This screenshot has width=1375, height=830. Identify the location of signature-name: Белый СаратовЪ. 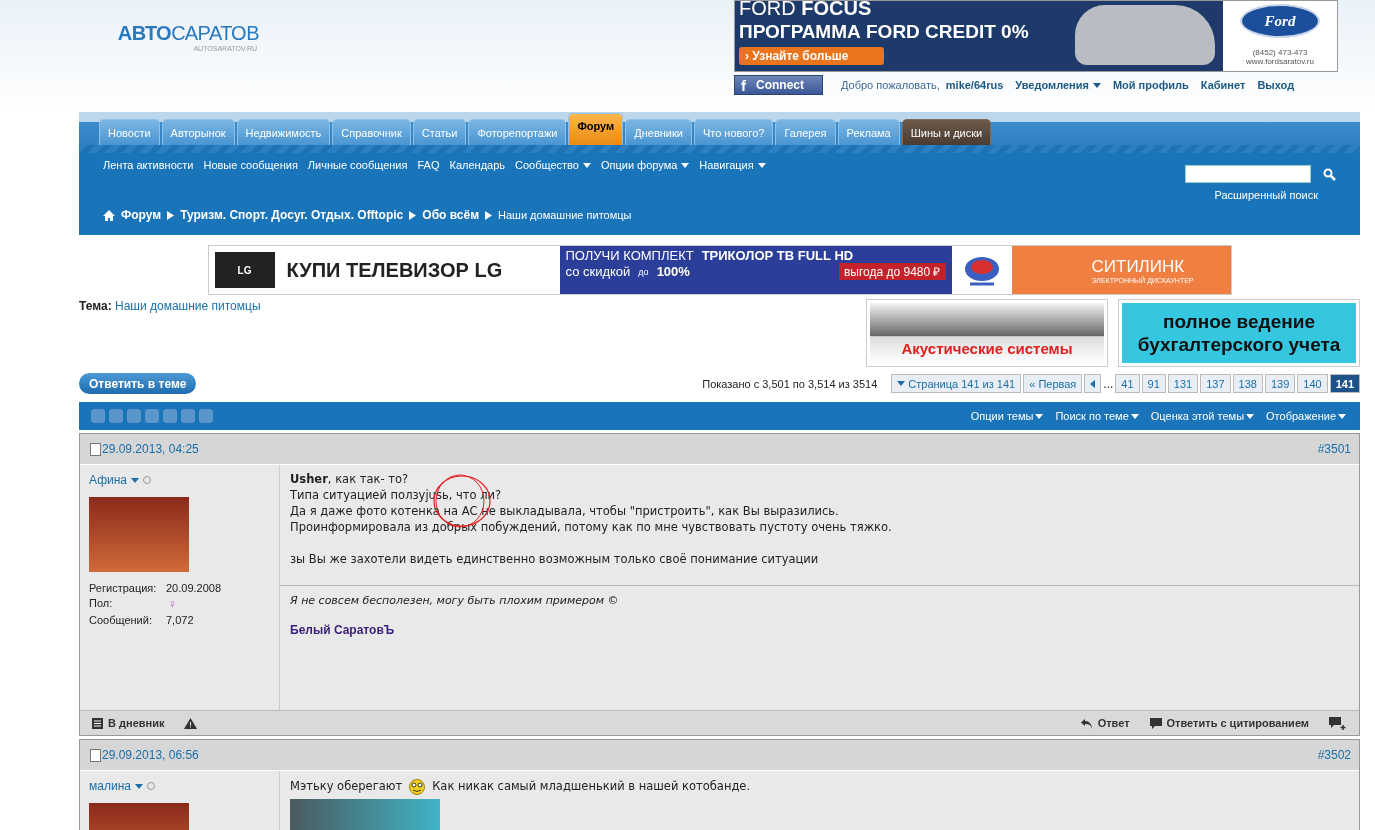
(343, 630).